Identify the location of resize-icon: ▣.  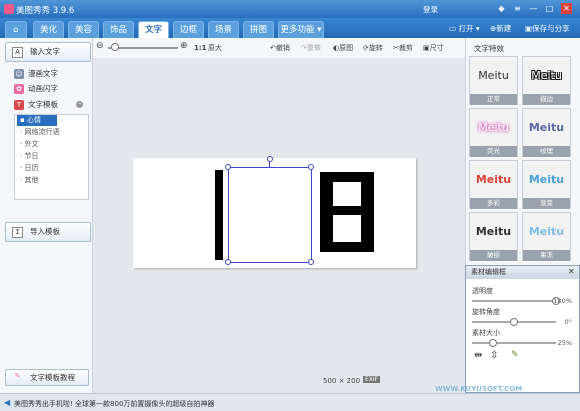
(426, 48).